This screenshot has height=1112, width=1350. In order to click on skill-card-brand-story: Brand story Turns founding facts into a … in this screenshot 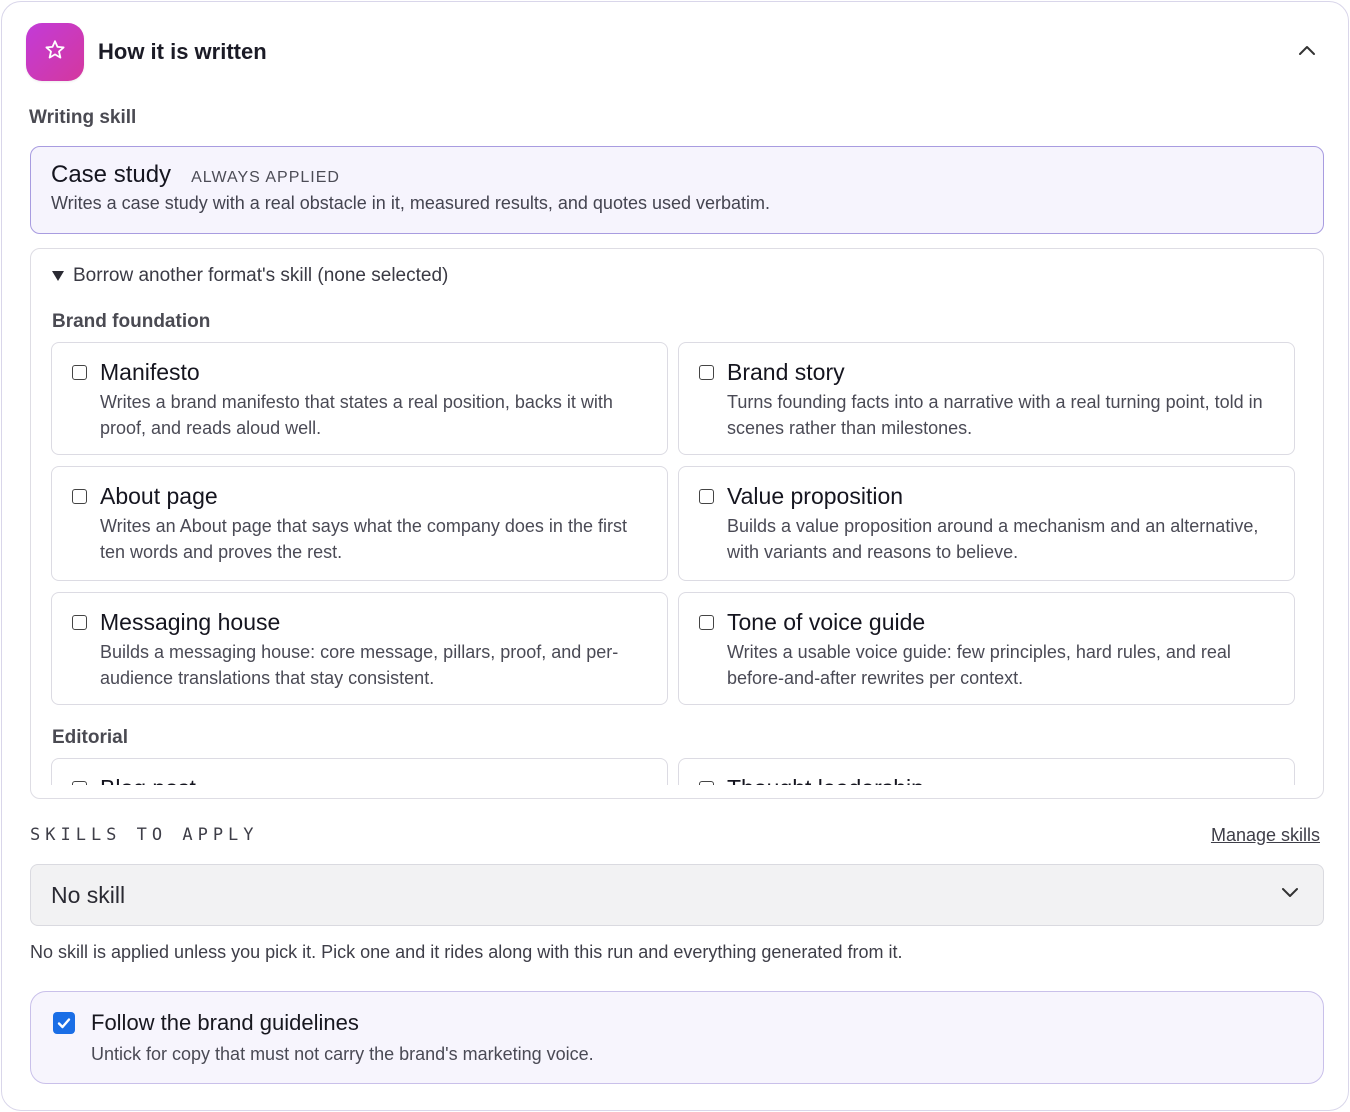, I will do `click(986, 398)`.